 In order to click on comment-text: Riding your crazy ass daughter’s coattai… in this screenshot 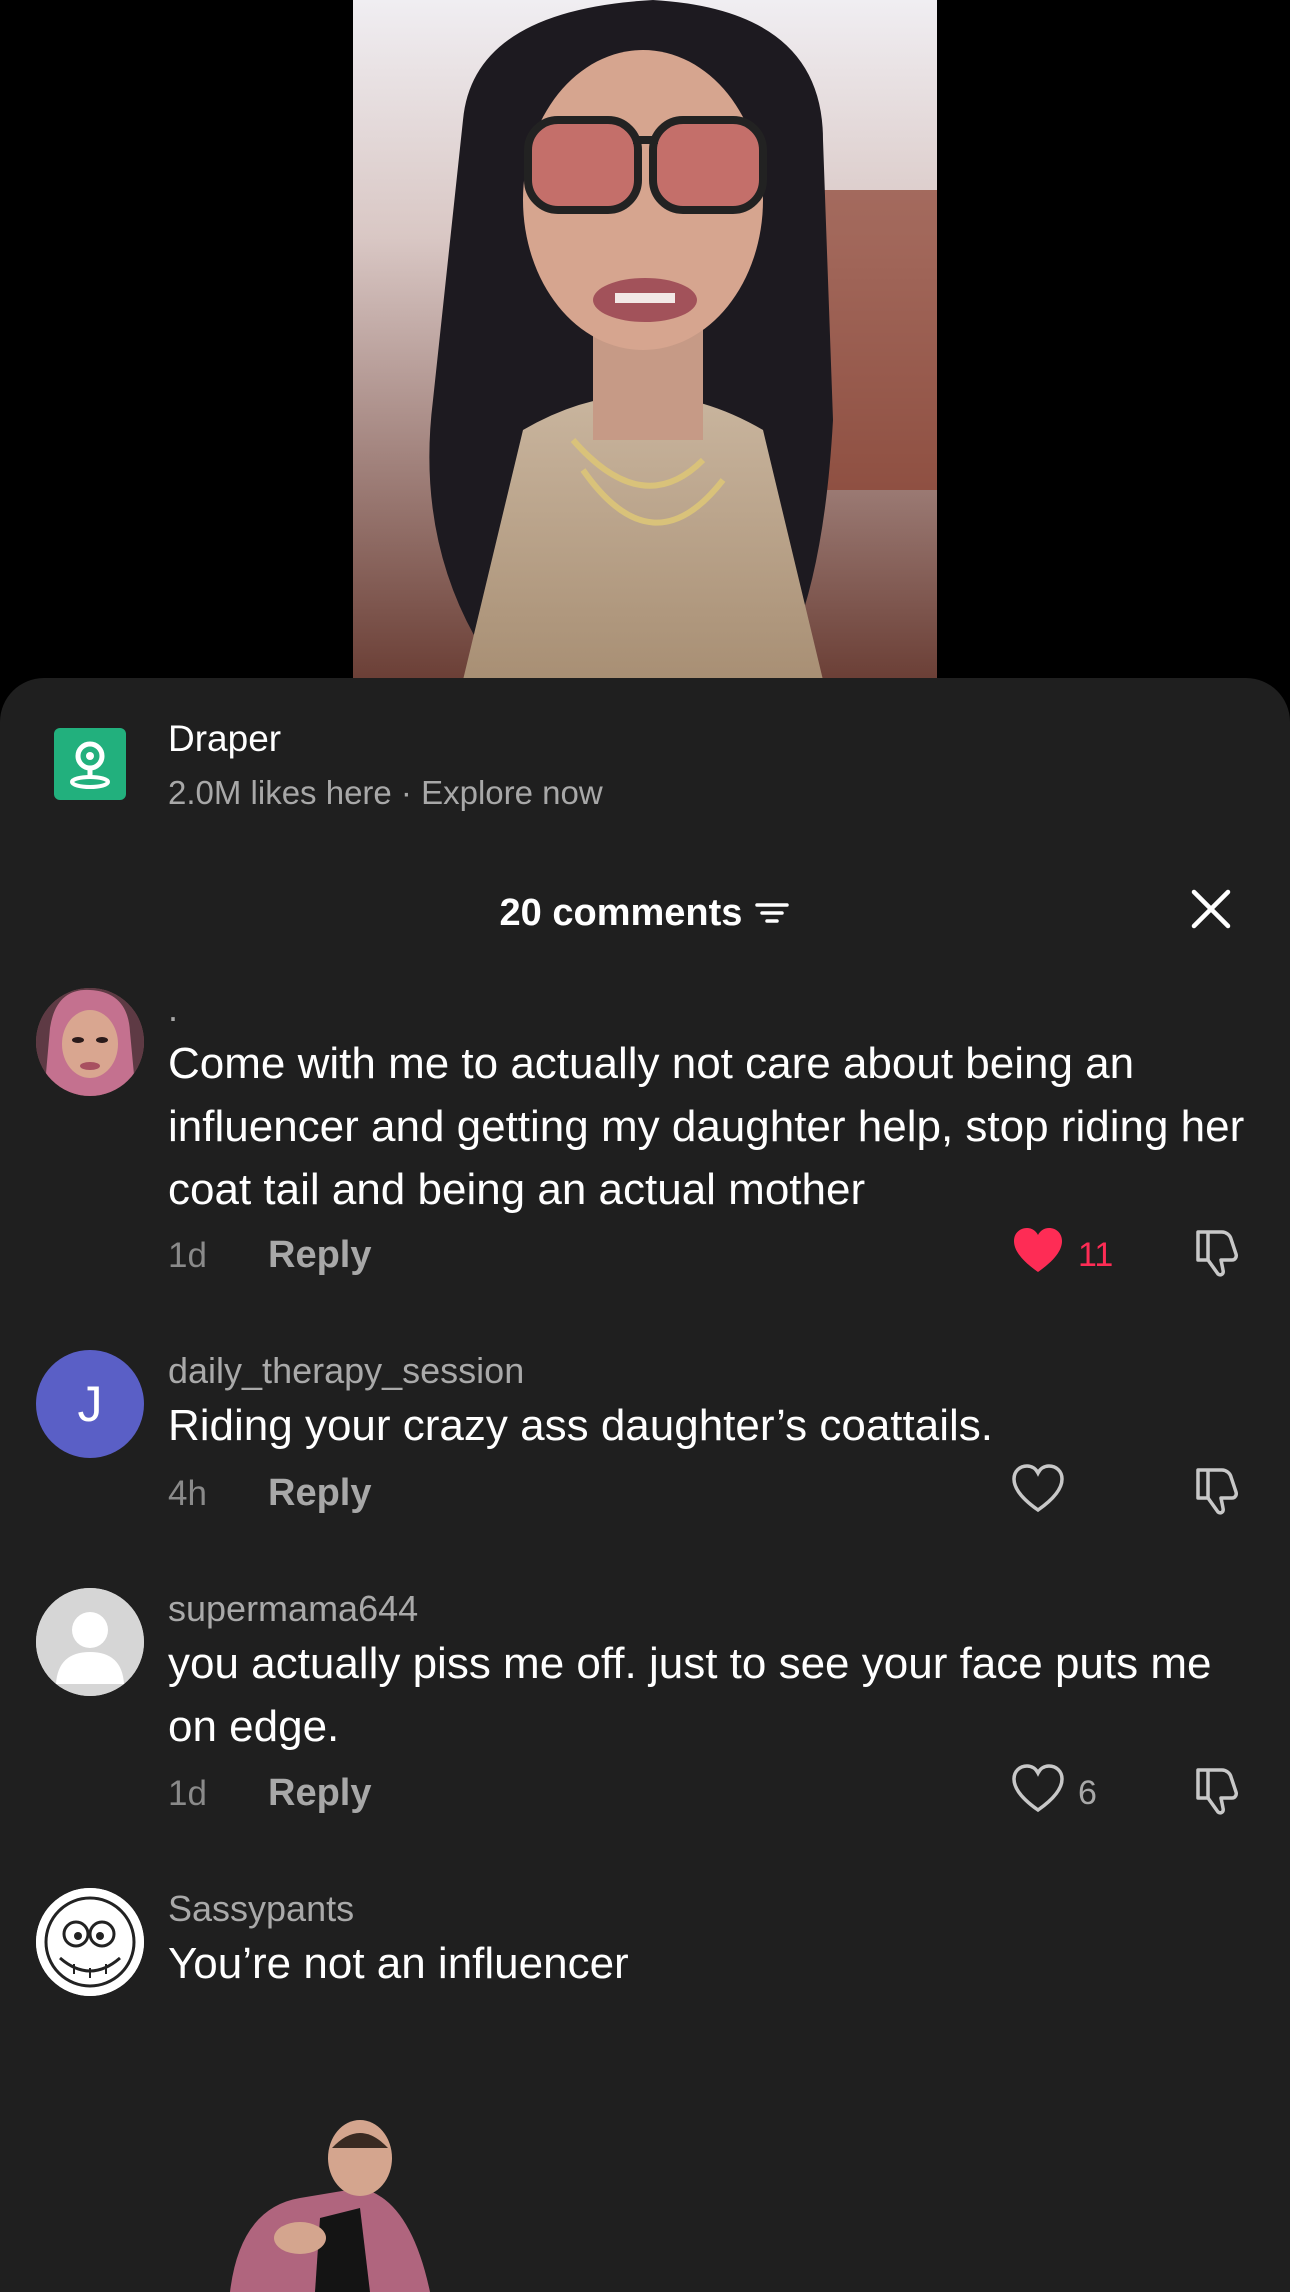, I will do `click(580, 1425)`.